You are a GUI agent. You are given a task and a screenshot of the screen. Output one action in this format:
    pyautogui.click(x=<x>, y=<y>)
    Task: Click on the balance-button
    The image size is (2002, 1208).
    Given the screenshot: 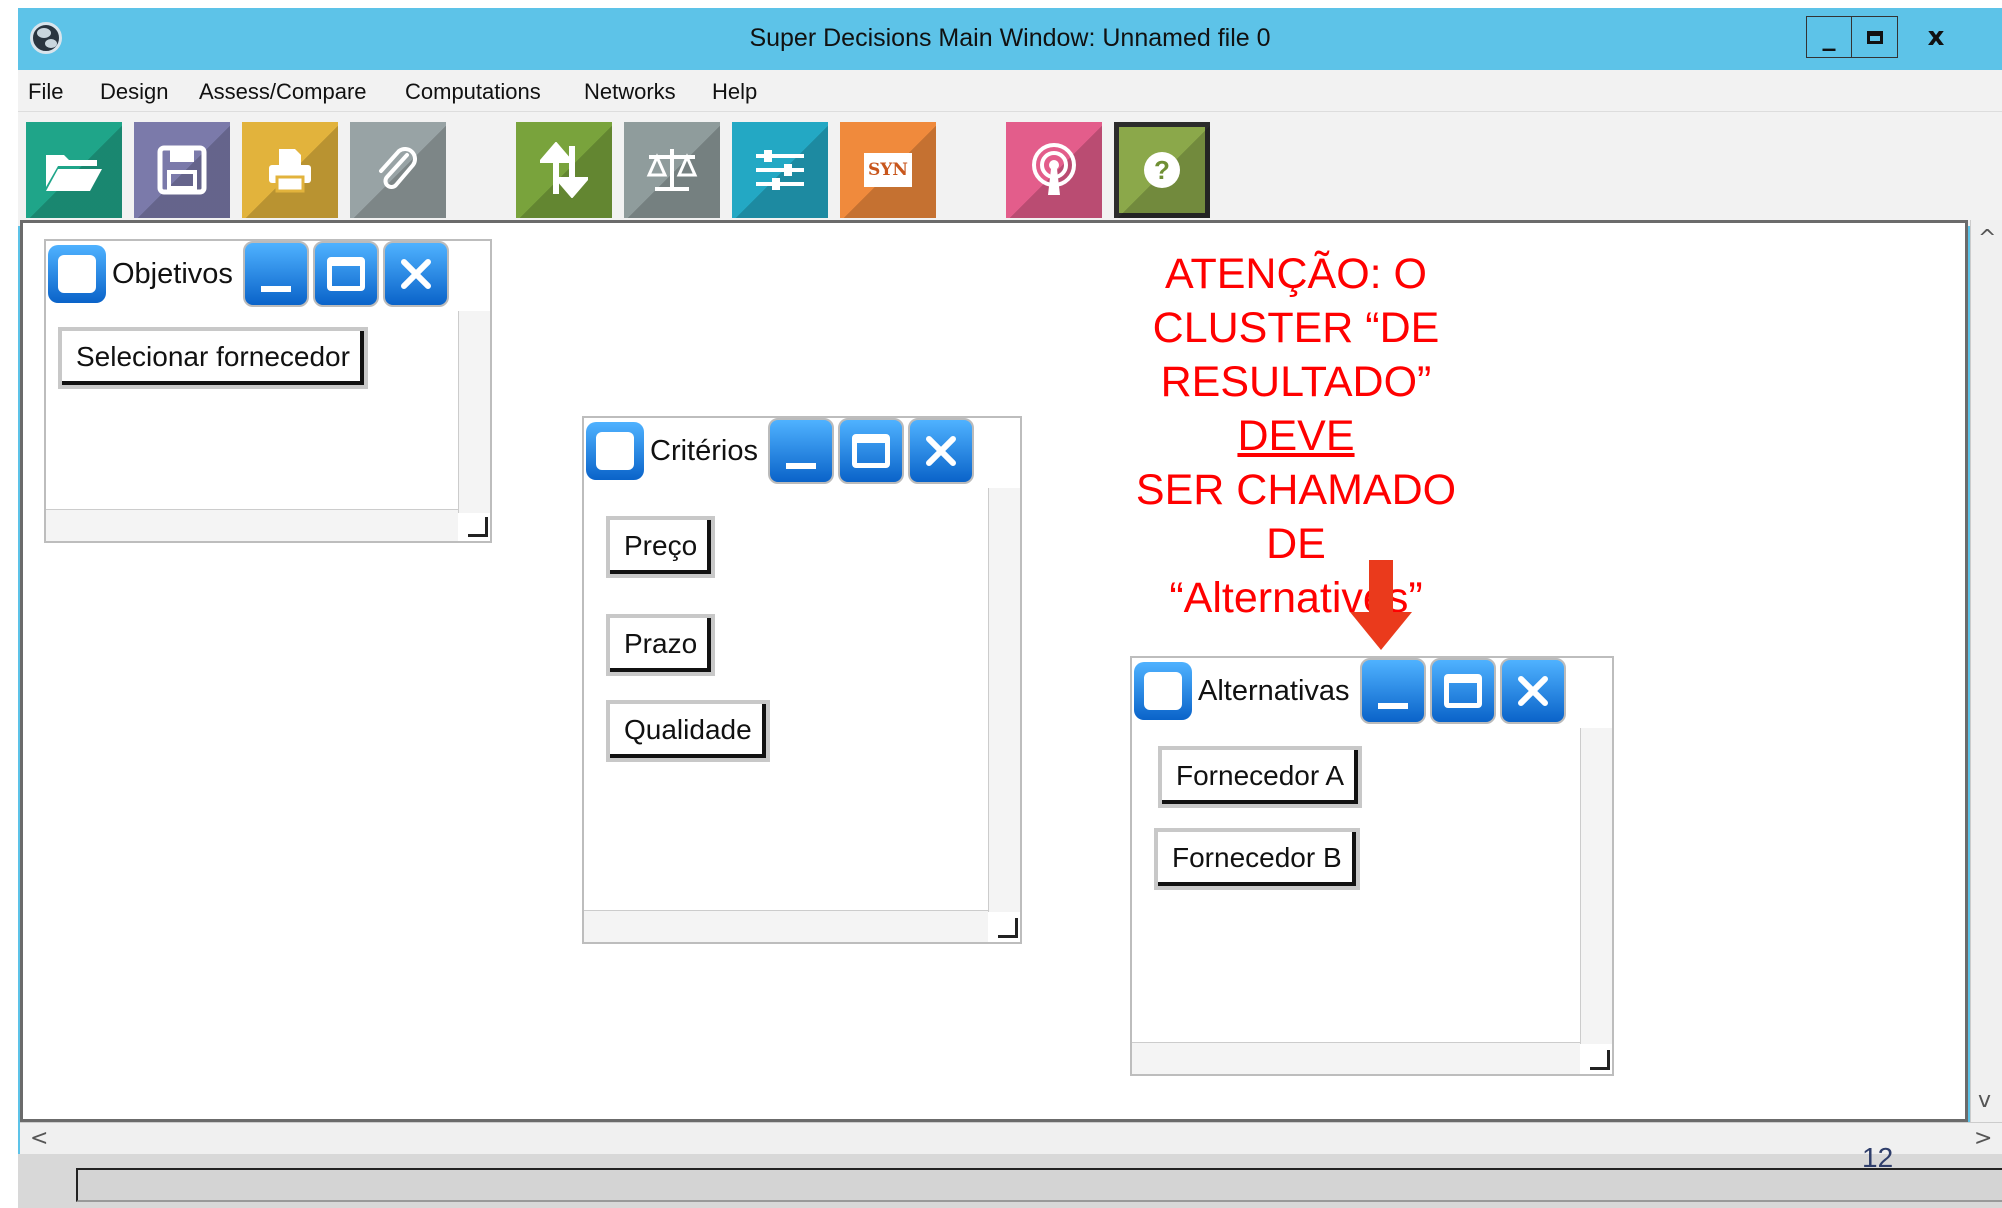 What is the action you would take?
    pyautogui.click(x=672, y=170)
    